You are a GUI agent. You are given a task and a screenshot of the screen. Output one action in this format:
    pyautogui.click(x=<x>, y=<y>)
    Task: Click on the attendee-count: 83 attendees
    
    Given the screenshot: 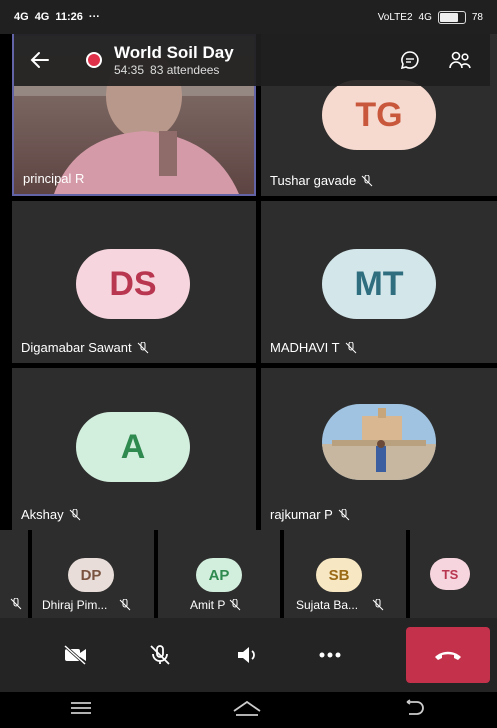 What is the action you would take?
    pyautogui.click(x=185, y=70)
    